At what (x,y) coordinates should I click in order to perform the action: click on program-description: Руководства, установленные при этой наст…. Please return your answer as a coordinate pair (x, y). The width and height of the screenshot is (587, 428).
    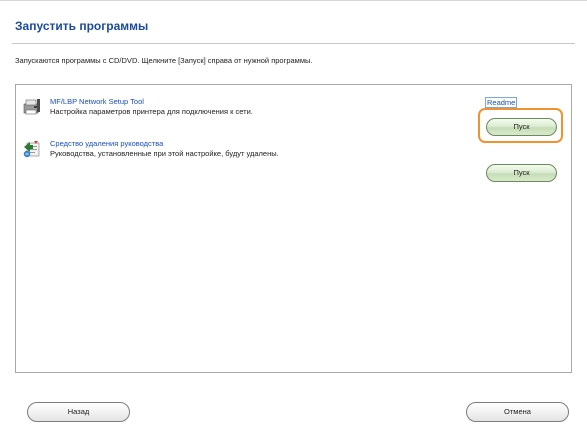
    Looking at the image, I should click on (164, 153).